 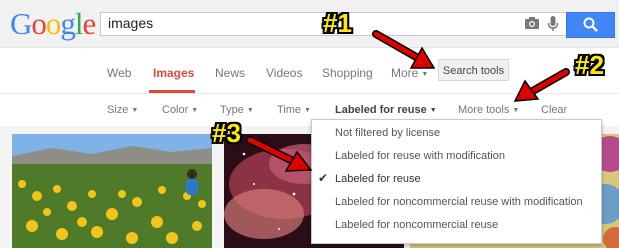 What do you see at coordinates (337, 23) in the screenshot?
I see `annotation-label-1: #1` at bounding box center [337, 23].